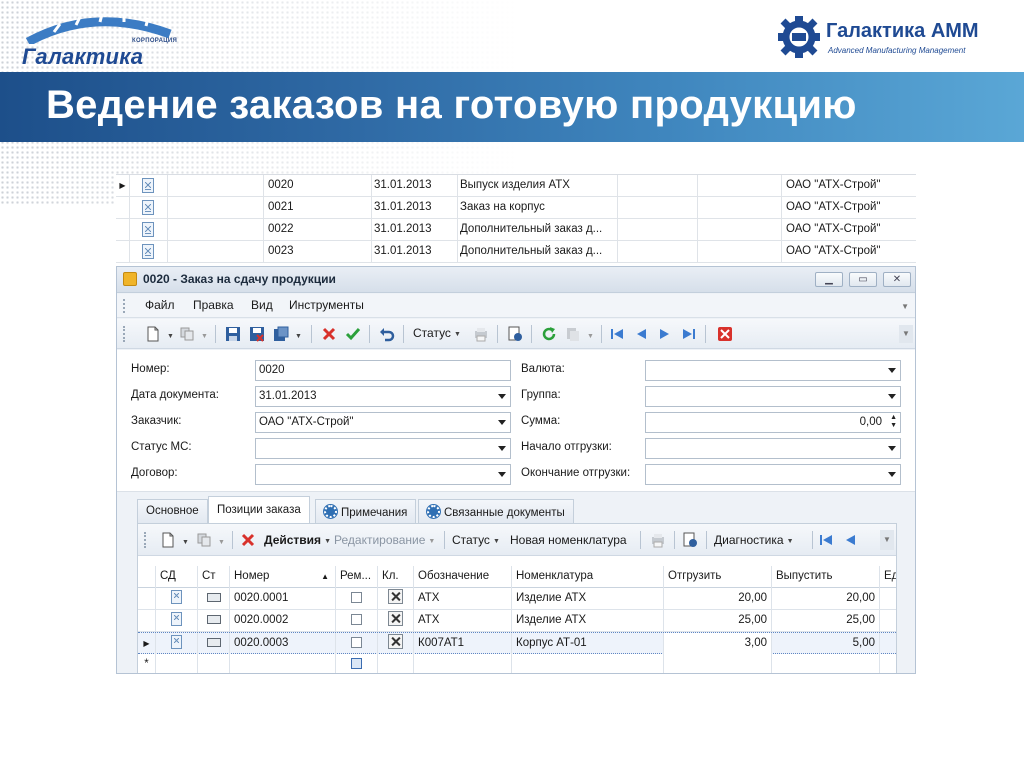 The width and height of the screenshot is (1024, 768). What do you see at coordinates (476, 540) in the screenshot?
I see `position-status-menu: Статус ▼` at bounding box center [476, 540].